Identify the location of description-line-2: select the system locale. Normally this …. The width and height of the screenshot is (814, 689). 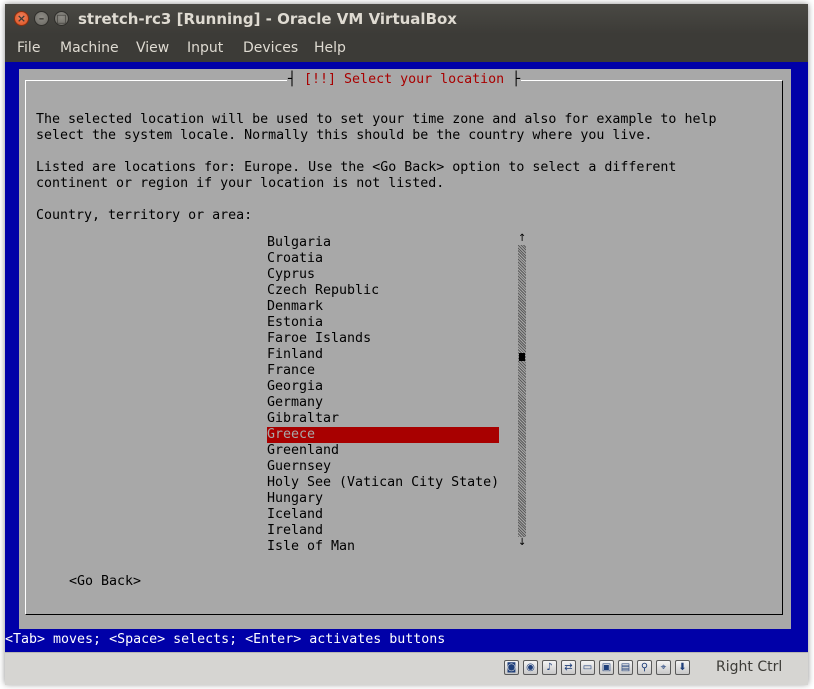
(344, 135).